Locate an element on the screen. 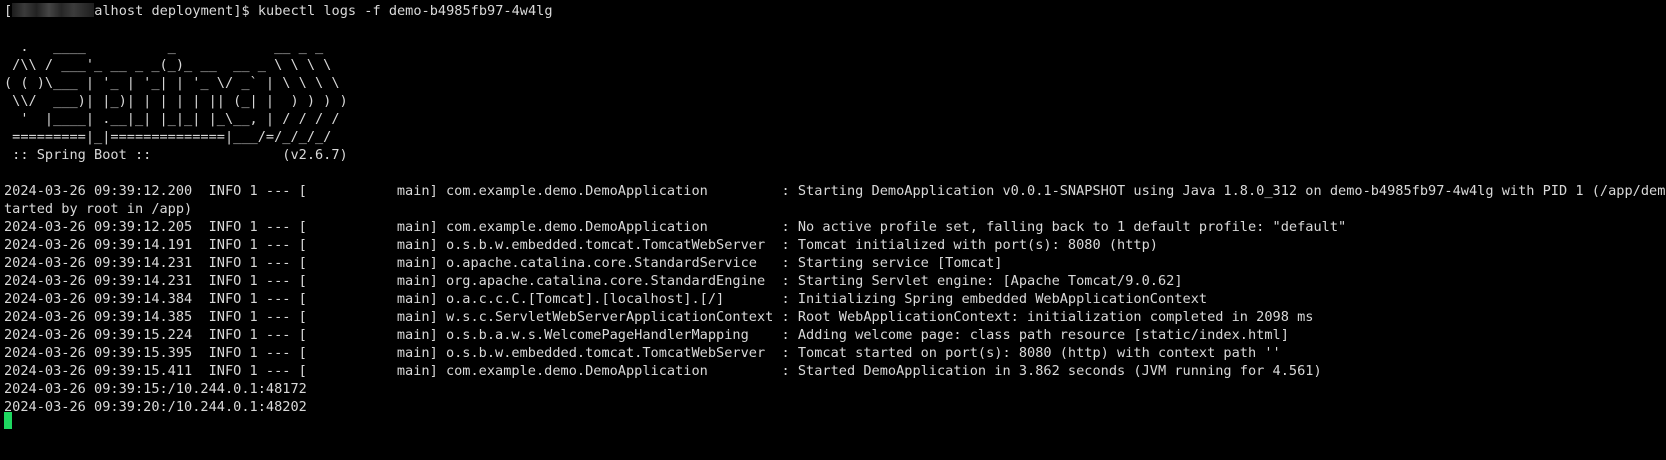  banner-line: \\/ ___)| |_)| | | | | || (_| | ) ) ) ) is located at coordinates (176, 101).